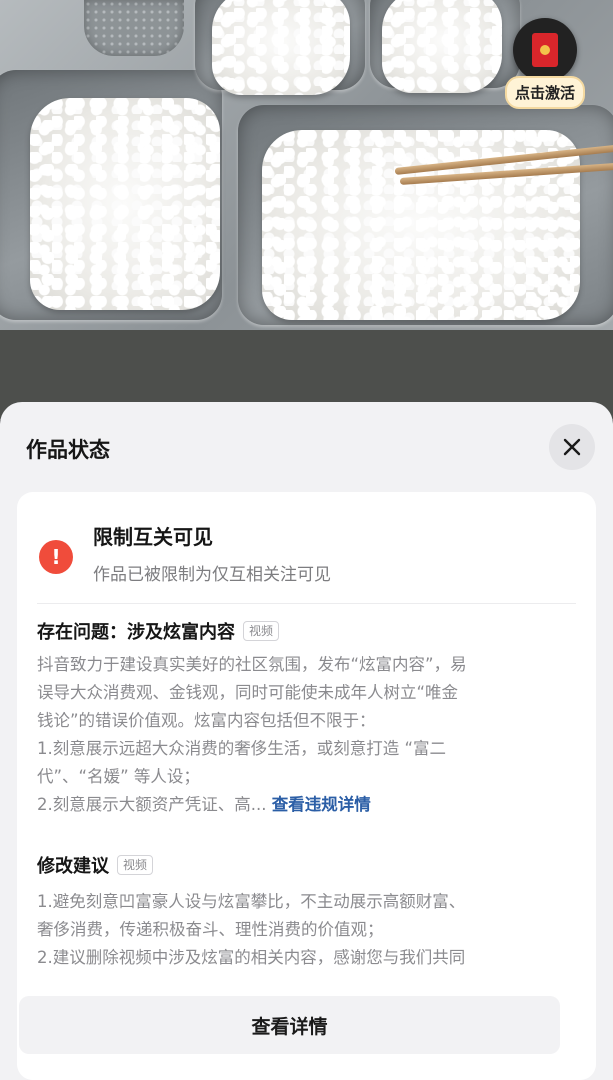 The image size is (613, 1080). What do you see at coordinates (261, 631) in the screenshot?
I see `issue-tag: 视频` at bounding box center [261, 631].